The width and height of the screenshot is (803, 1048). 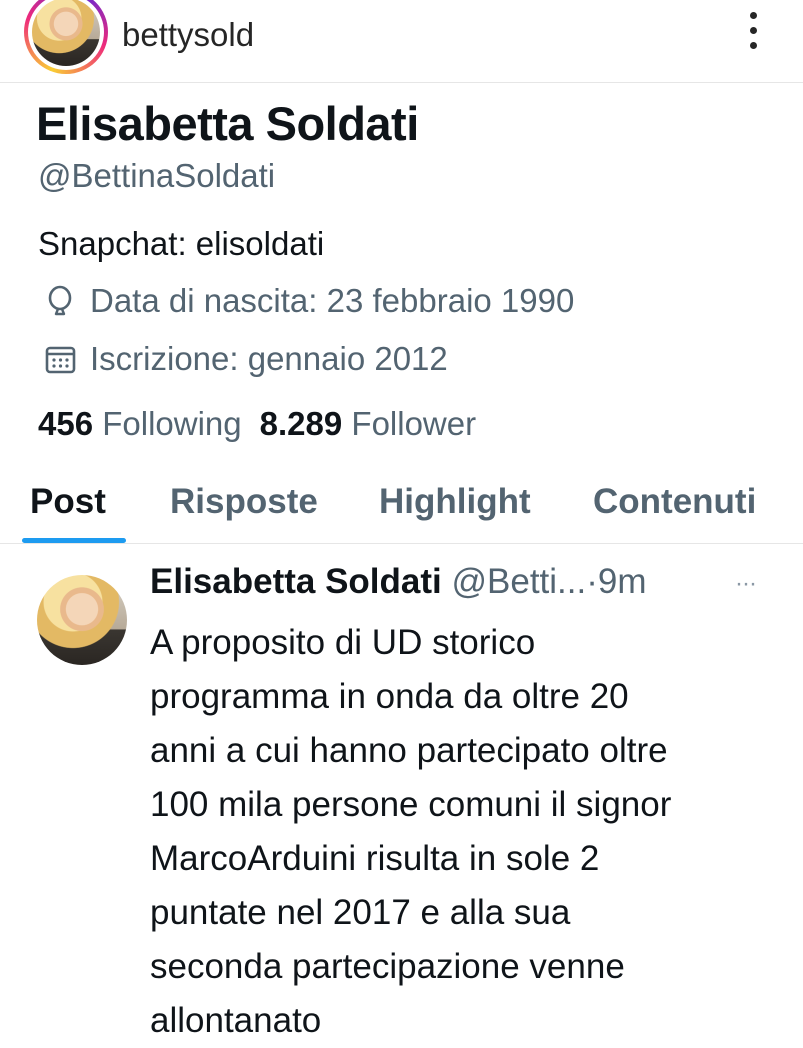 What do you see at coordinates (244, 502) in the screenshot?
I see `tab-risposte: Risposte` at bounding box center [244, 502].